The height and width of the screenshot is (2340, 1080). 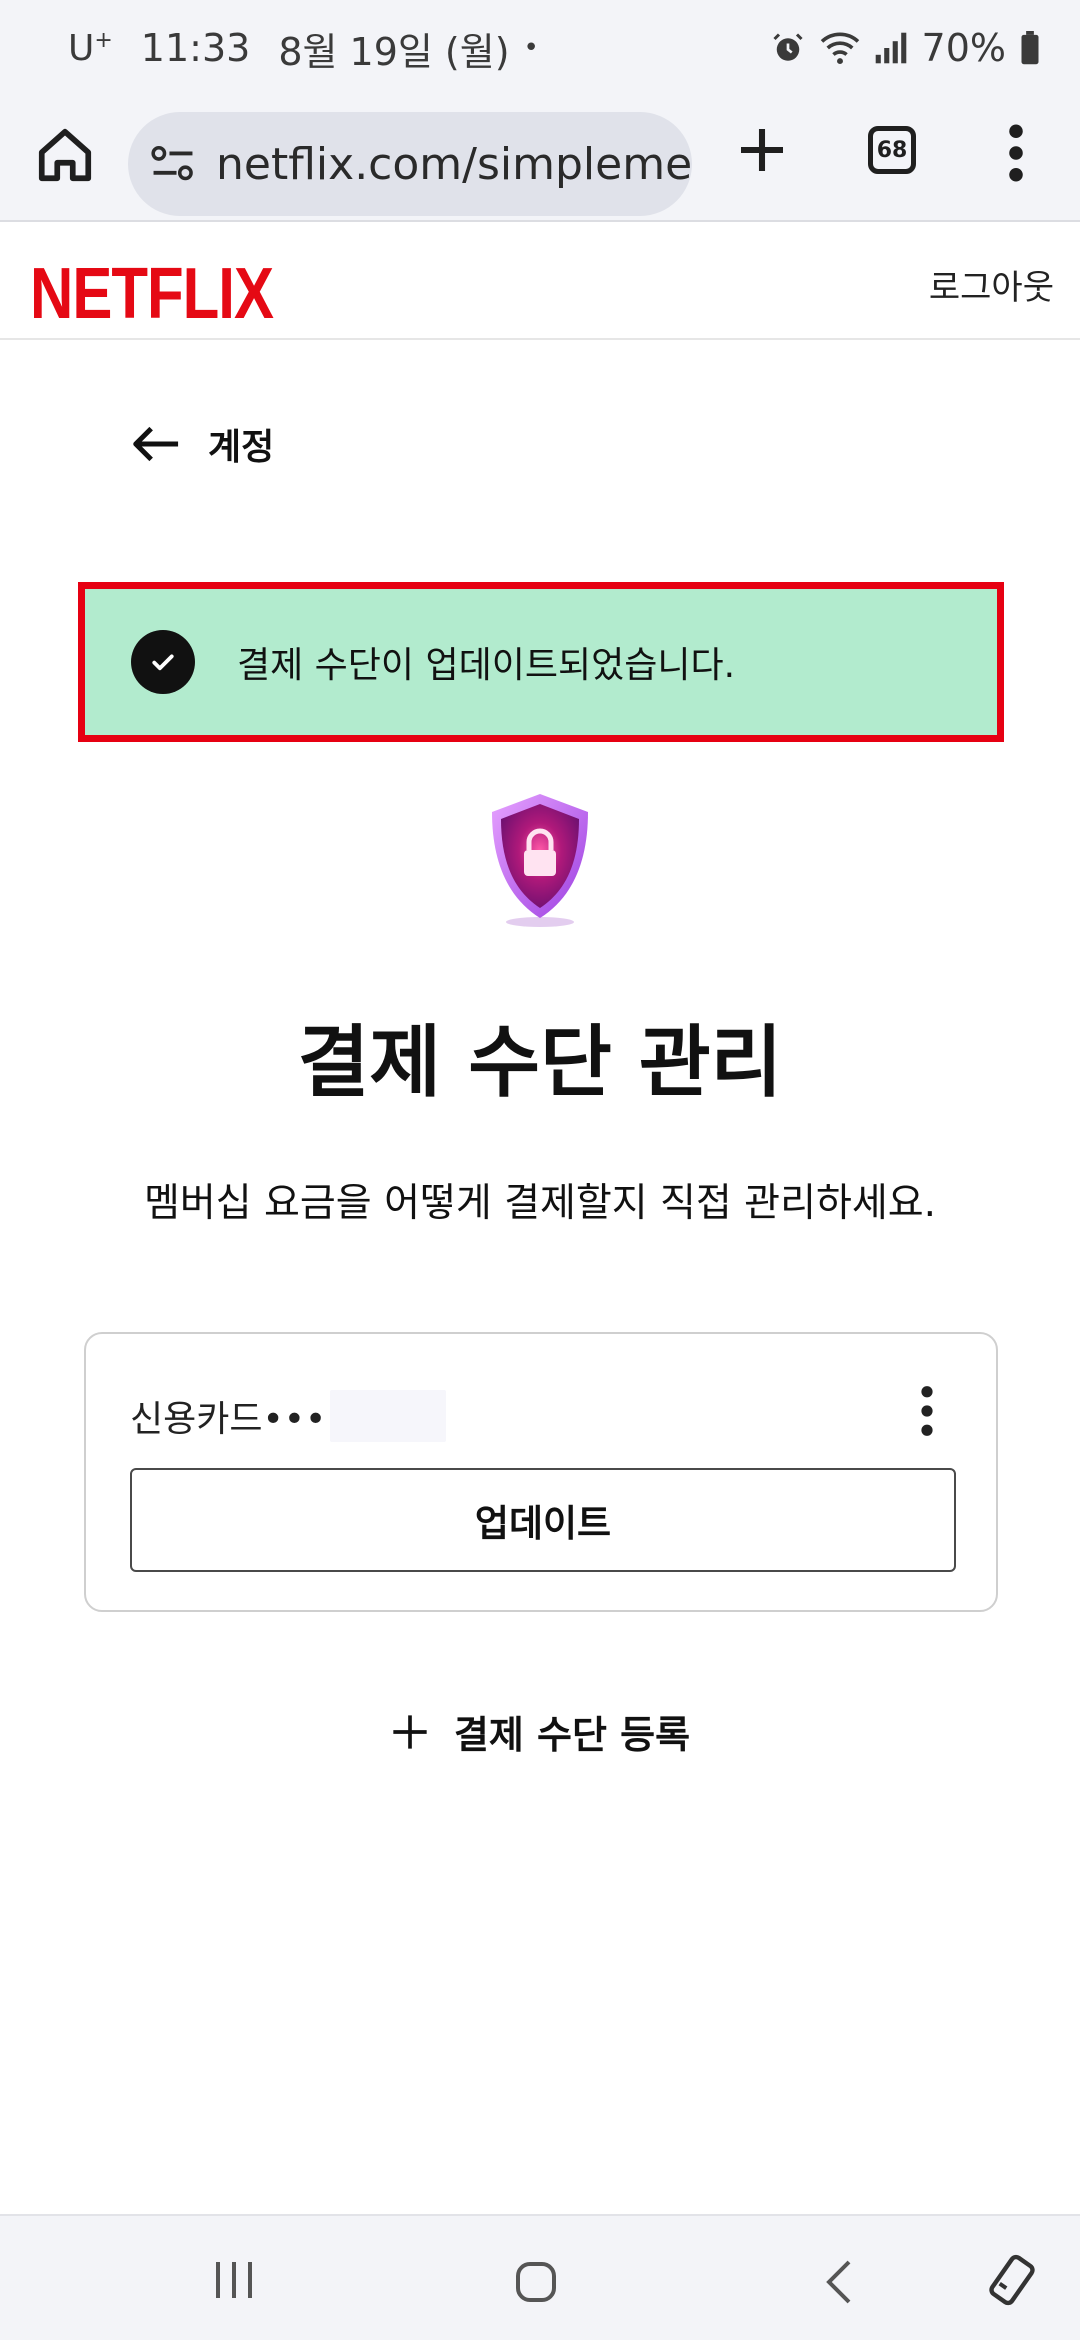 I want to click on browser-toolbar: netflix.com/simpleme 68, so click(x=540, y=159).